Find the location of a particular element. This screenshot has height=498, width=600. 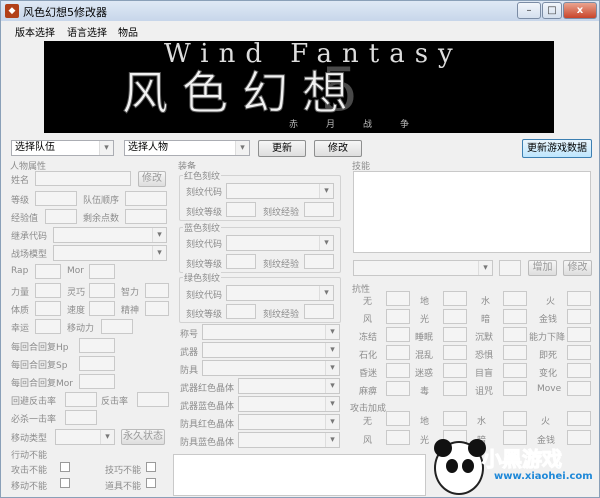

modify-button: 修改 is located at coordinates (338, 148).